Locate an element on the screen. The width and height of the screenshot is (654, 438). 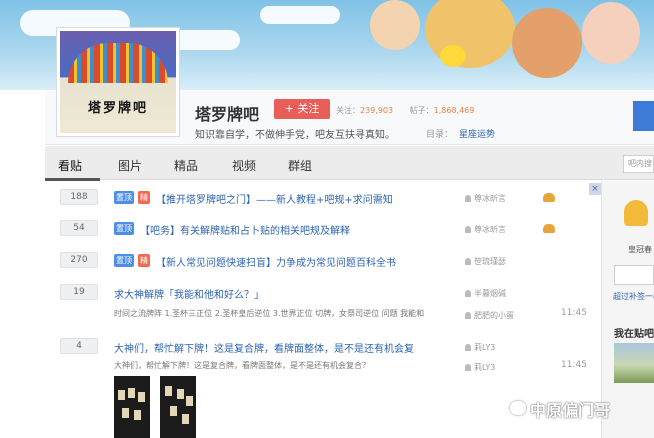
tab-videos: 视频 is located at coordinates (244, 165).